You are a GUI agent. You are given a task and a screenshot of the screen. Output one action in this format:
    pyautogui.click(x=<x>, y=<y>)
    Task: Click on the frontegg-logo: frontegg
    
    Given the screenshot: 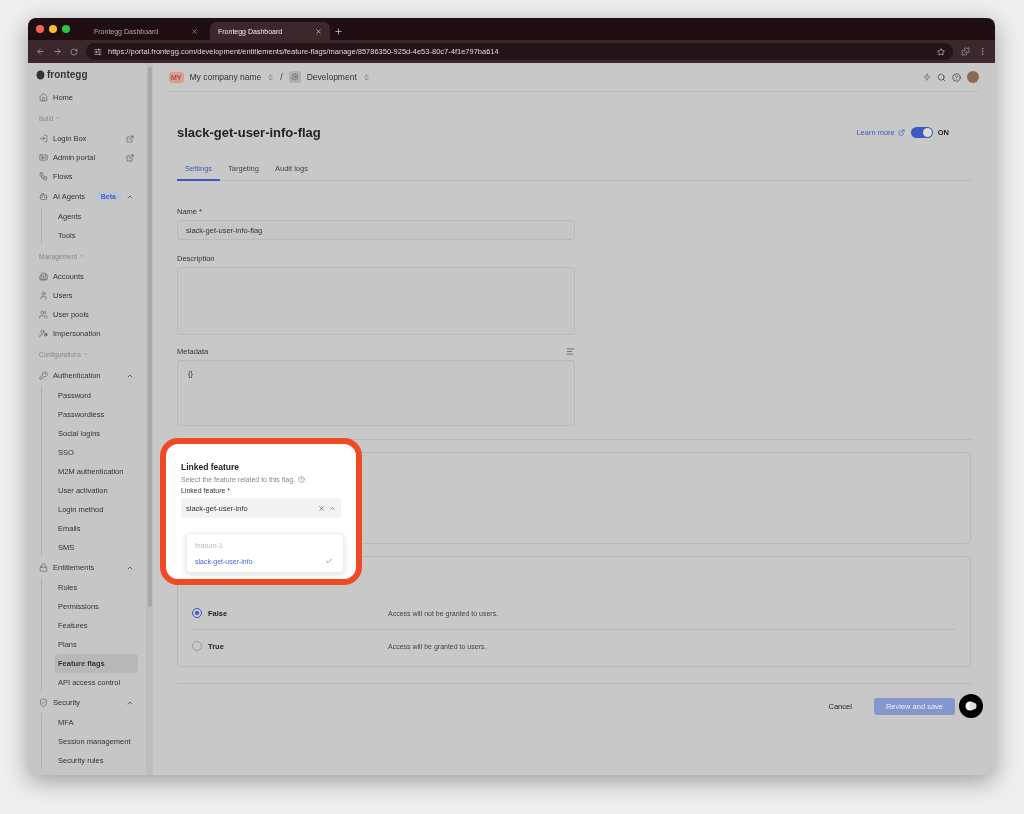 What is the action you would take?
    pyautogui.click(x=91, y=74)
    